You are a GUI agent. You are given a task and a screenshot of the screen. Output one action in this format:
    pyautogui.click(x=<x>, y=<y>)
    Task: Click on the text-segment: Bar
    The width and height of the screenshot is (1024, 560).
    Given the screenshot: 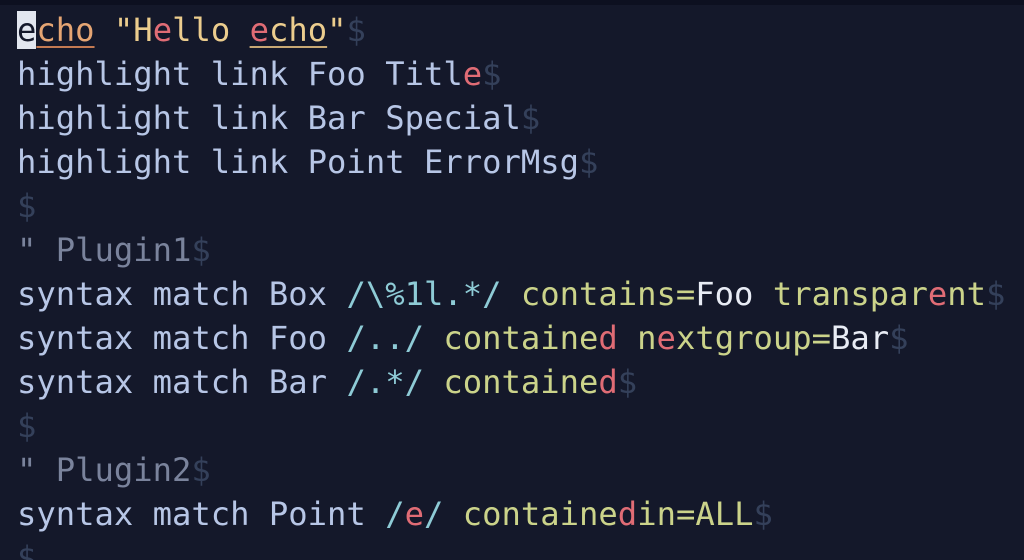 What is the action you would take?
    pyautogui.click(x=860, y=338)
    